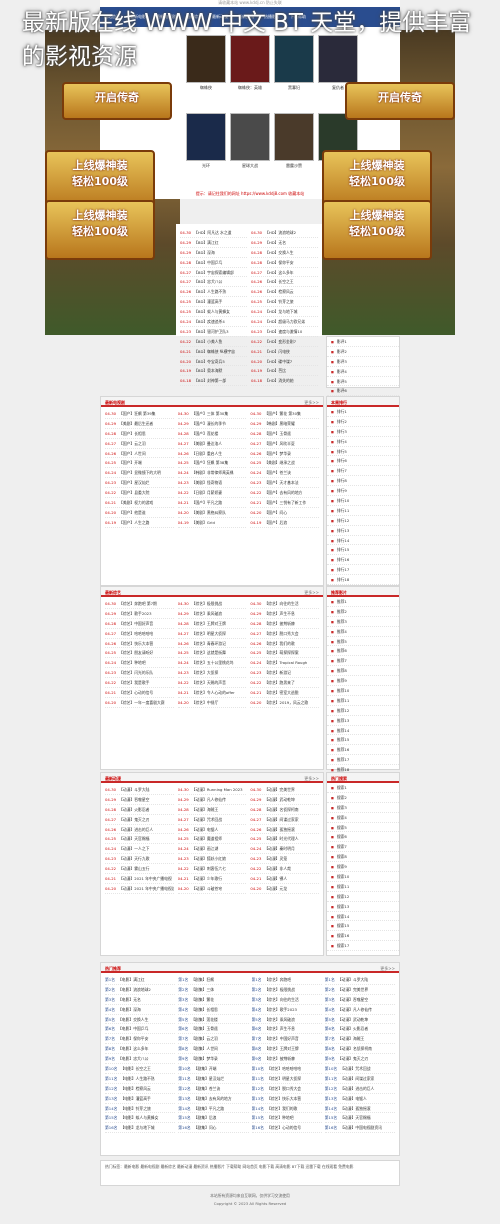 This screenshot has height=1224, width=500. I want to click on item-title: 【综艺】种地吧, so click(132, 662).